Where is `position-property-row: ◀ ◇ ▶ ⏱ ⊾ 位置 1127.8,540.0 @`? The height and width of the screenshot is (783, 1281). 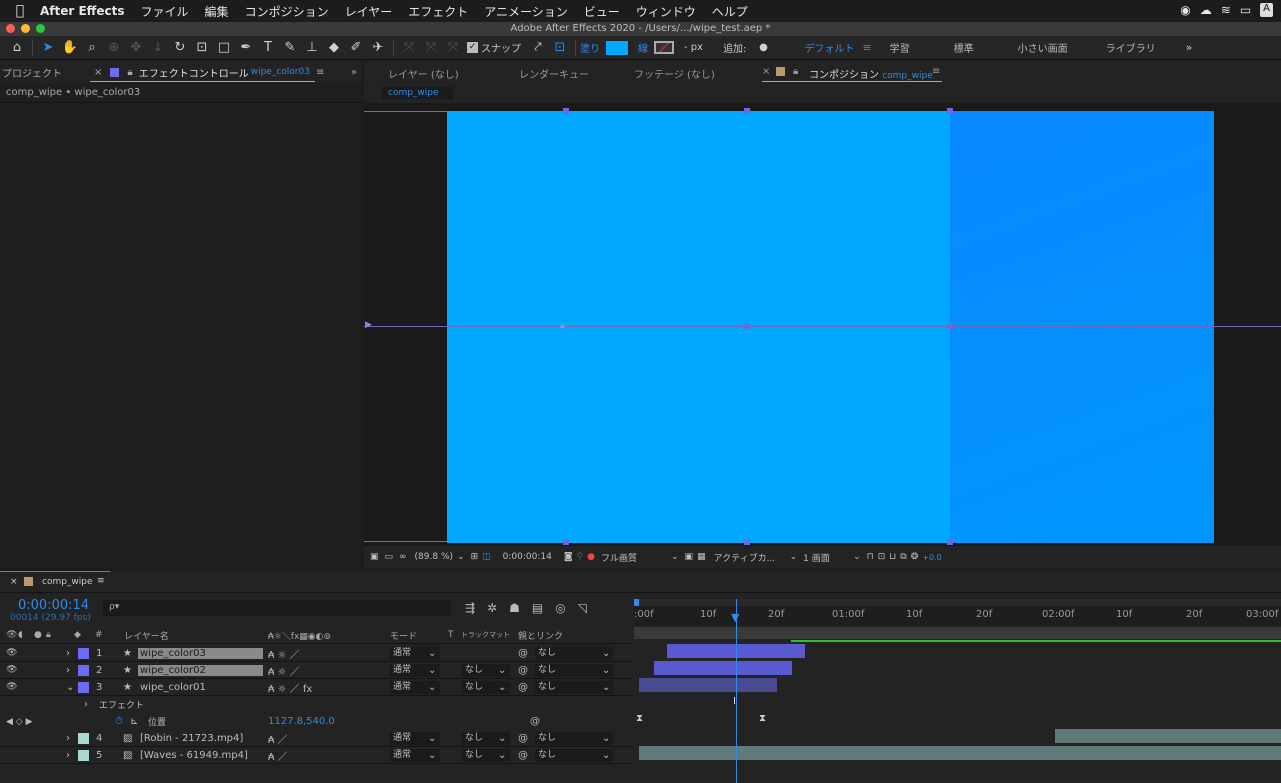 position-property-row: ◀ ◇ ▶ ⏱ ⊾ 位置 1127.8,540.0 @ is located at coordinates (316, 721).